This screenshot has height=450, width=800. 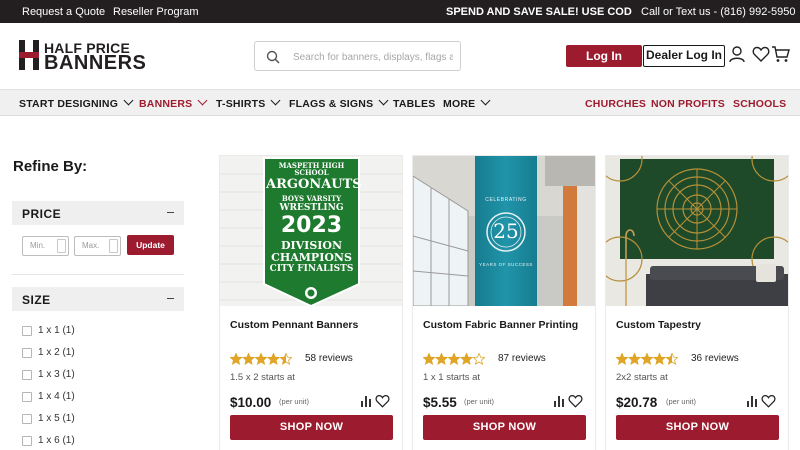 I want to click on search-input, so click(x=373, y=57).